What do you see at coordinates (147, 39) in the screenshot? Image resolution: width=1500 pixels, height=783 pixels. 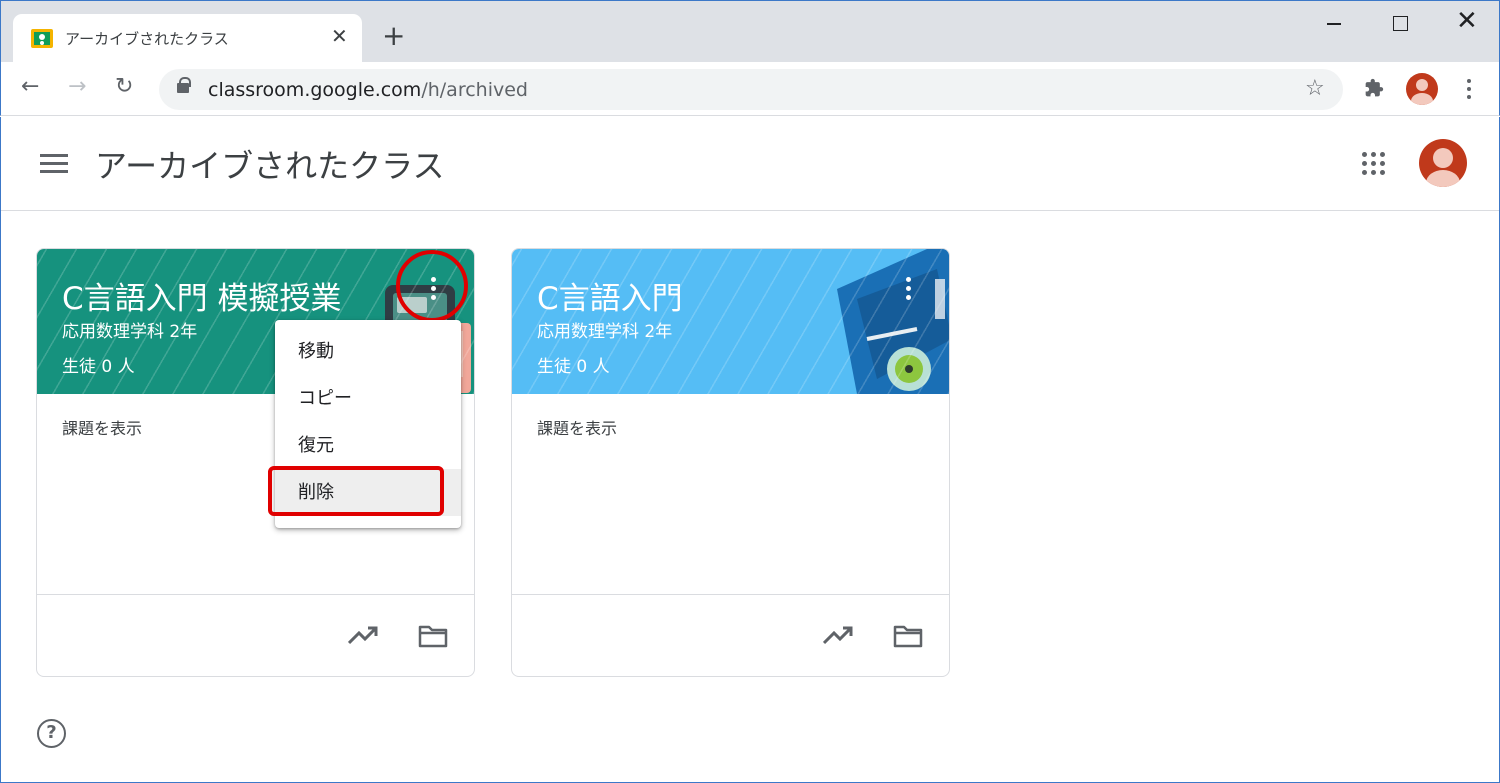 I see `tab-title: アーカイブされたクラス` at bounding box center [147, 39].